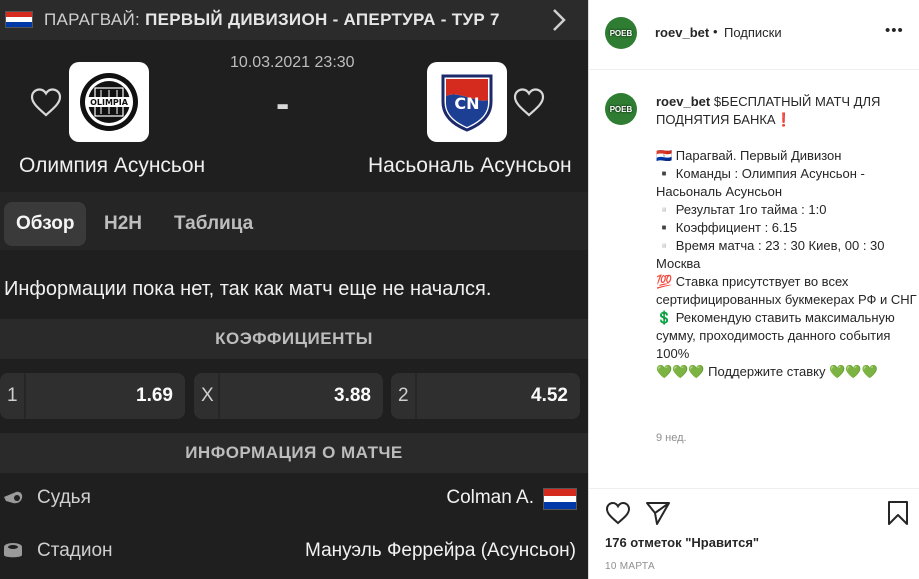 This screenshot has height=579, width=919. Describe the element at coordinates (440, 550) in the screenshot. I see `stadium-value: Мануэль Феррейра (Асунсьон)` at that location.